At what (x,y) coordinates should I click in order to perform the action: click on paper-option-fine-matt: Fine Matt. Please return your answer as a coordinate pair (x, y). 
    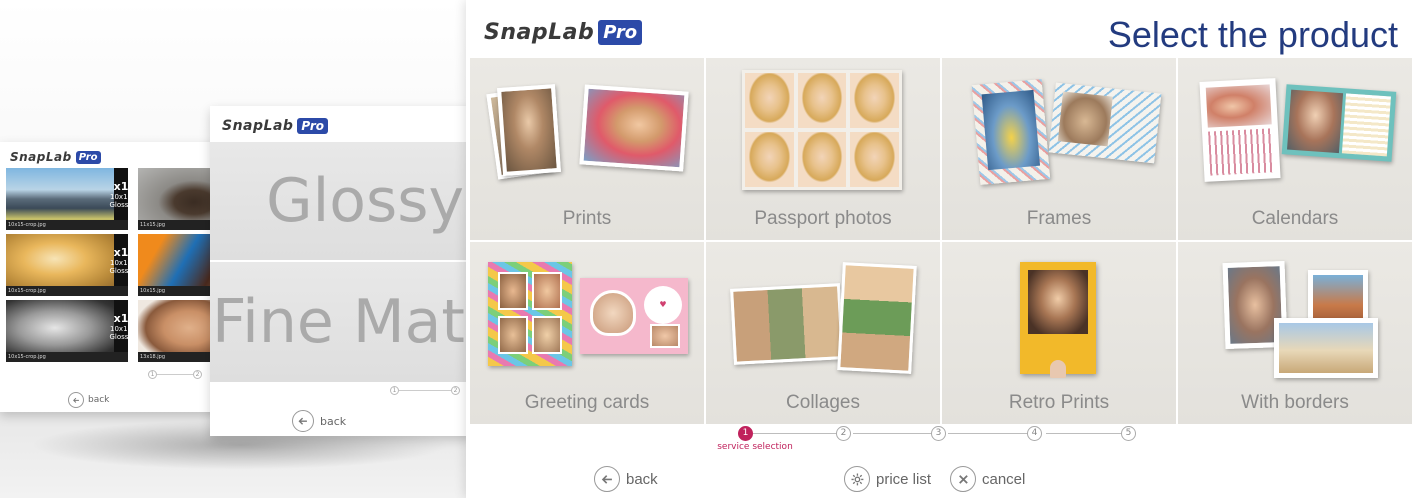
    Looking at the image, I should click on (341, 322).